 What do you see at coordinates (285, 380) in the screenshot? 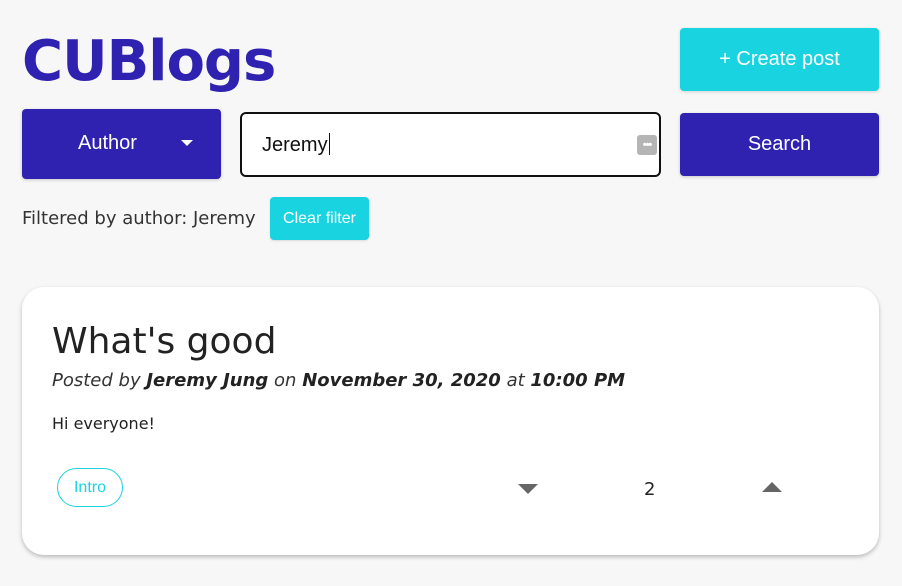
I see `on-word: on` at bounding box center [285, 380].